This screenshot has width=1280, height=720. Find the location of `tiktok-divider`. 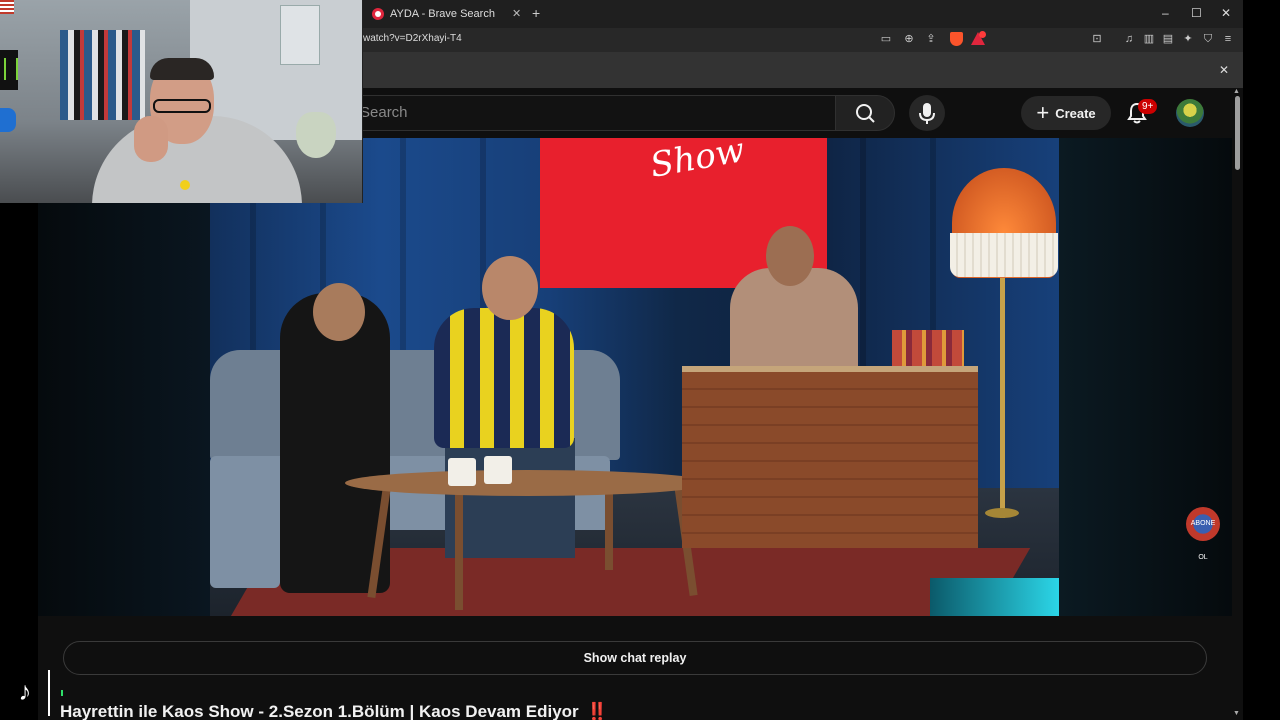

tiktok-divider is located at coordinates (49, 693).